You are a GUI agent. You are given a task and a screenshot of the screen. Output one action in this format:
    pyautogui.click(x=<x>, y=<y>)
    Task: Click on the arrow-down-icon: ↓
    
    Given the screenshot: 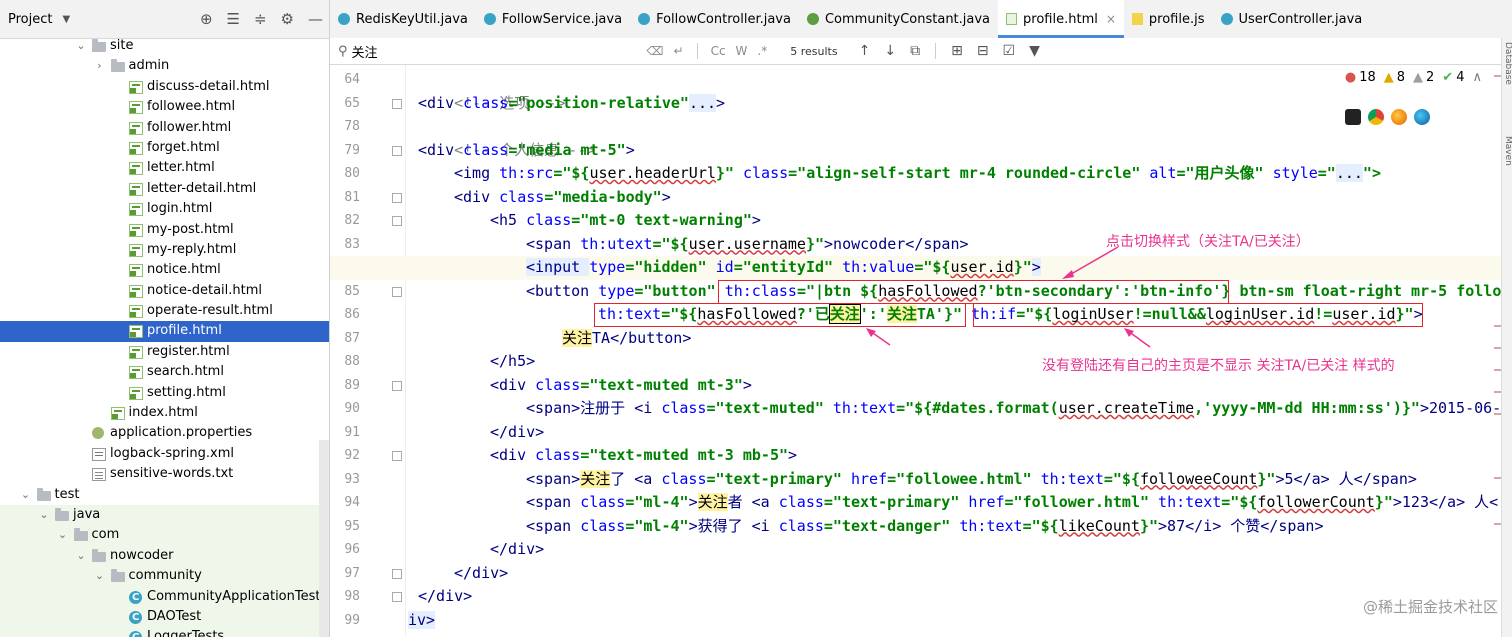 What is the action you would take?
    pyautogui.click(x=890, y=51)
    